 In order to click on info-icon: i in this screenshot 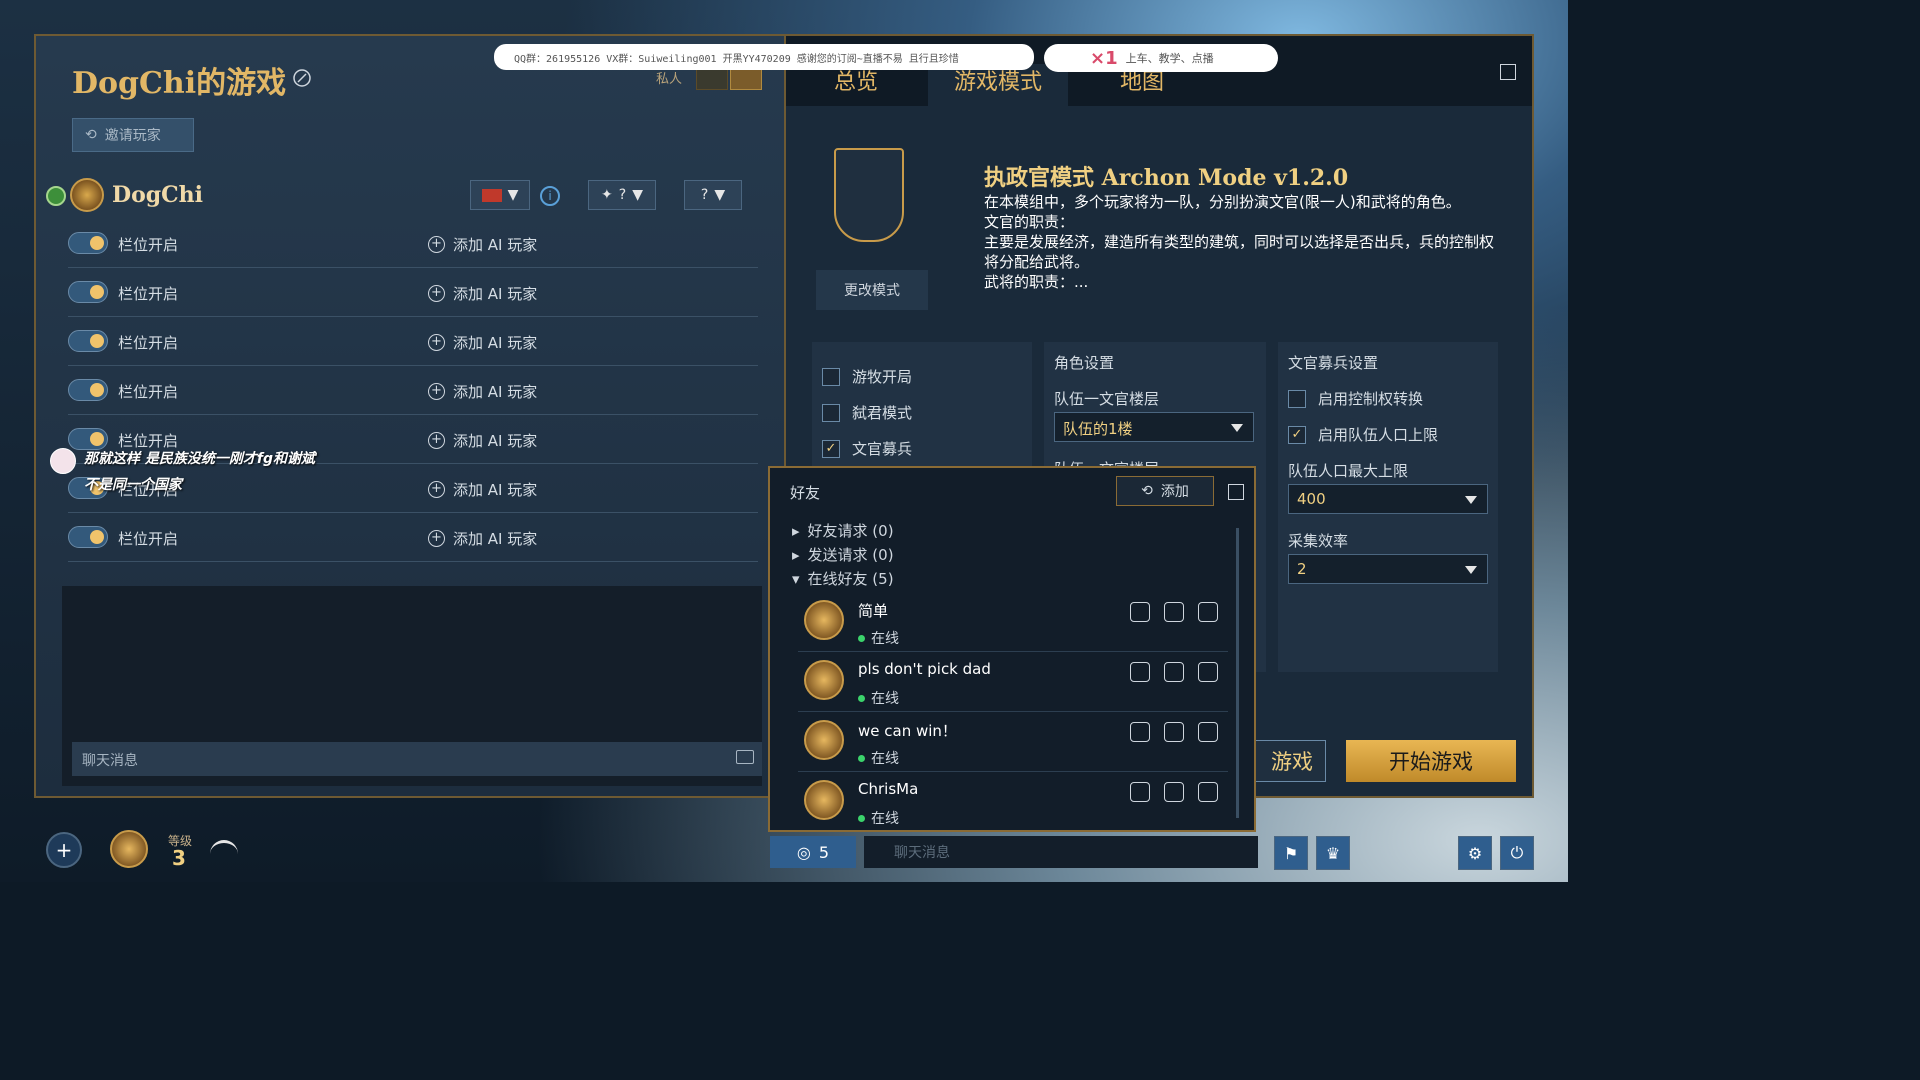, I will do `click(550, 196)`.